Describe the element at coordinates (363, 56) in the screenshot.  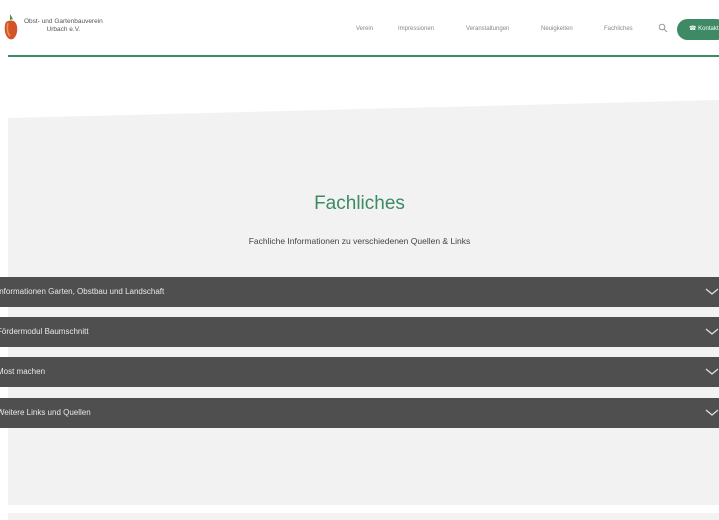
I see `header-divider` at that location.